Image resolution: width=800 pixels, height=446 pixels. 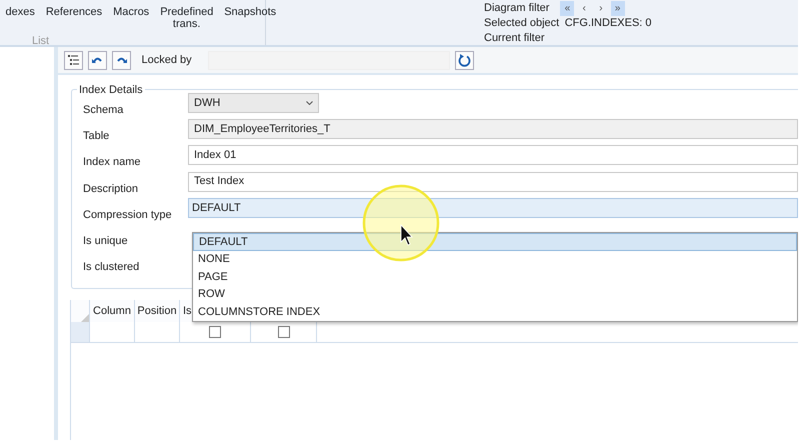 I want to click on compression-dropdown: DEFAULT, so click(x=493, y=208).